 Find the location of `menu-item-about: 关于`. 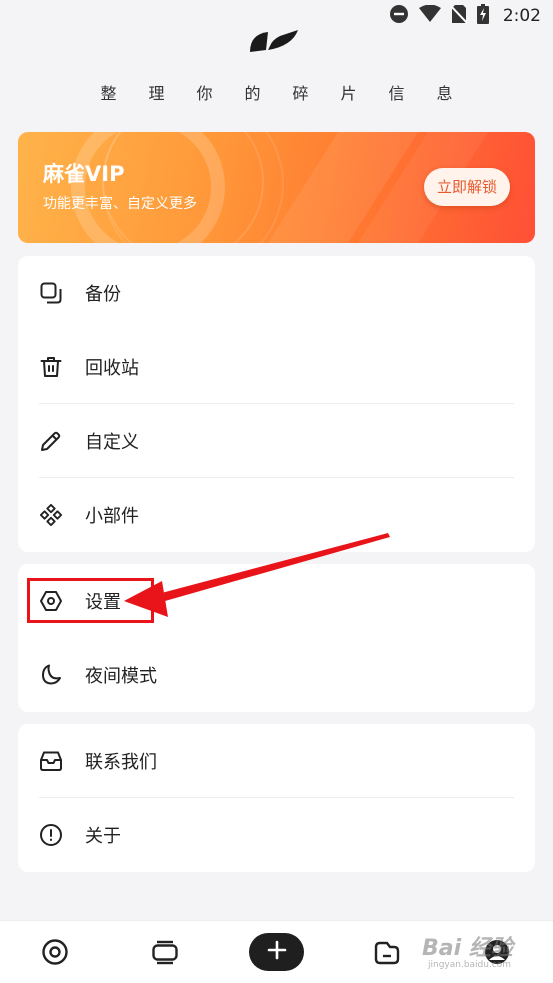

menu-item-about: 关于 is located at coordinates (276, 835).